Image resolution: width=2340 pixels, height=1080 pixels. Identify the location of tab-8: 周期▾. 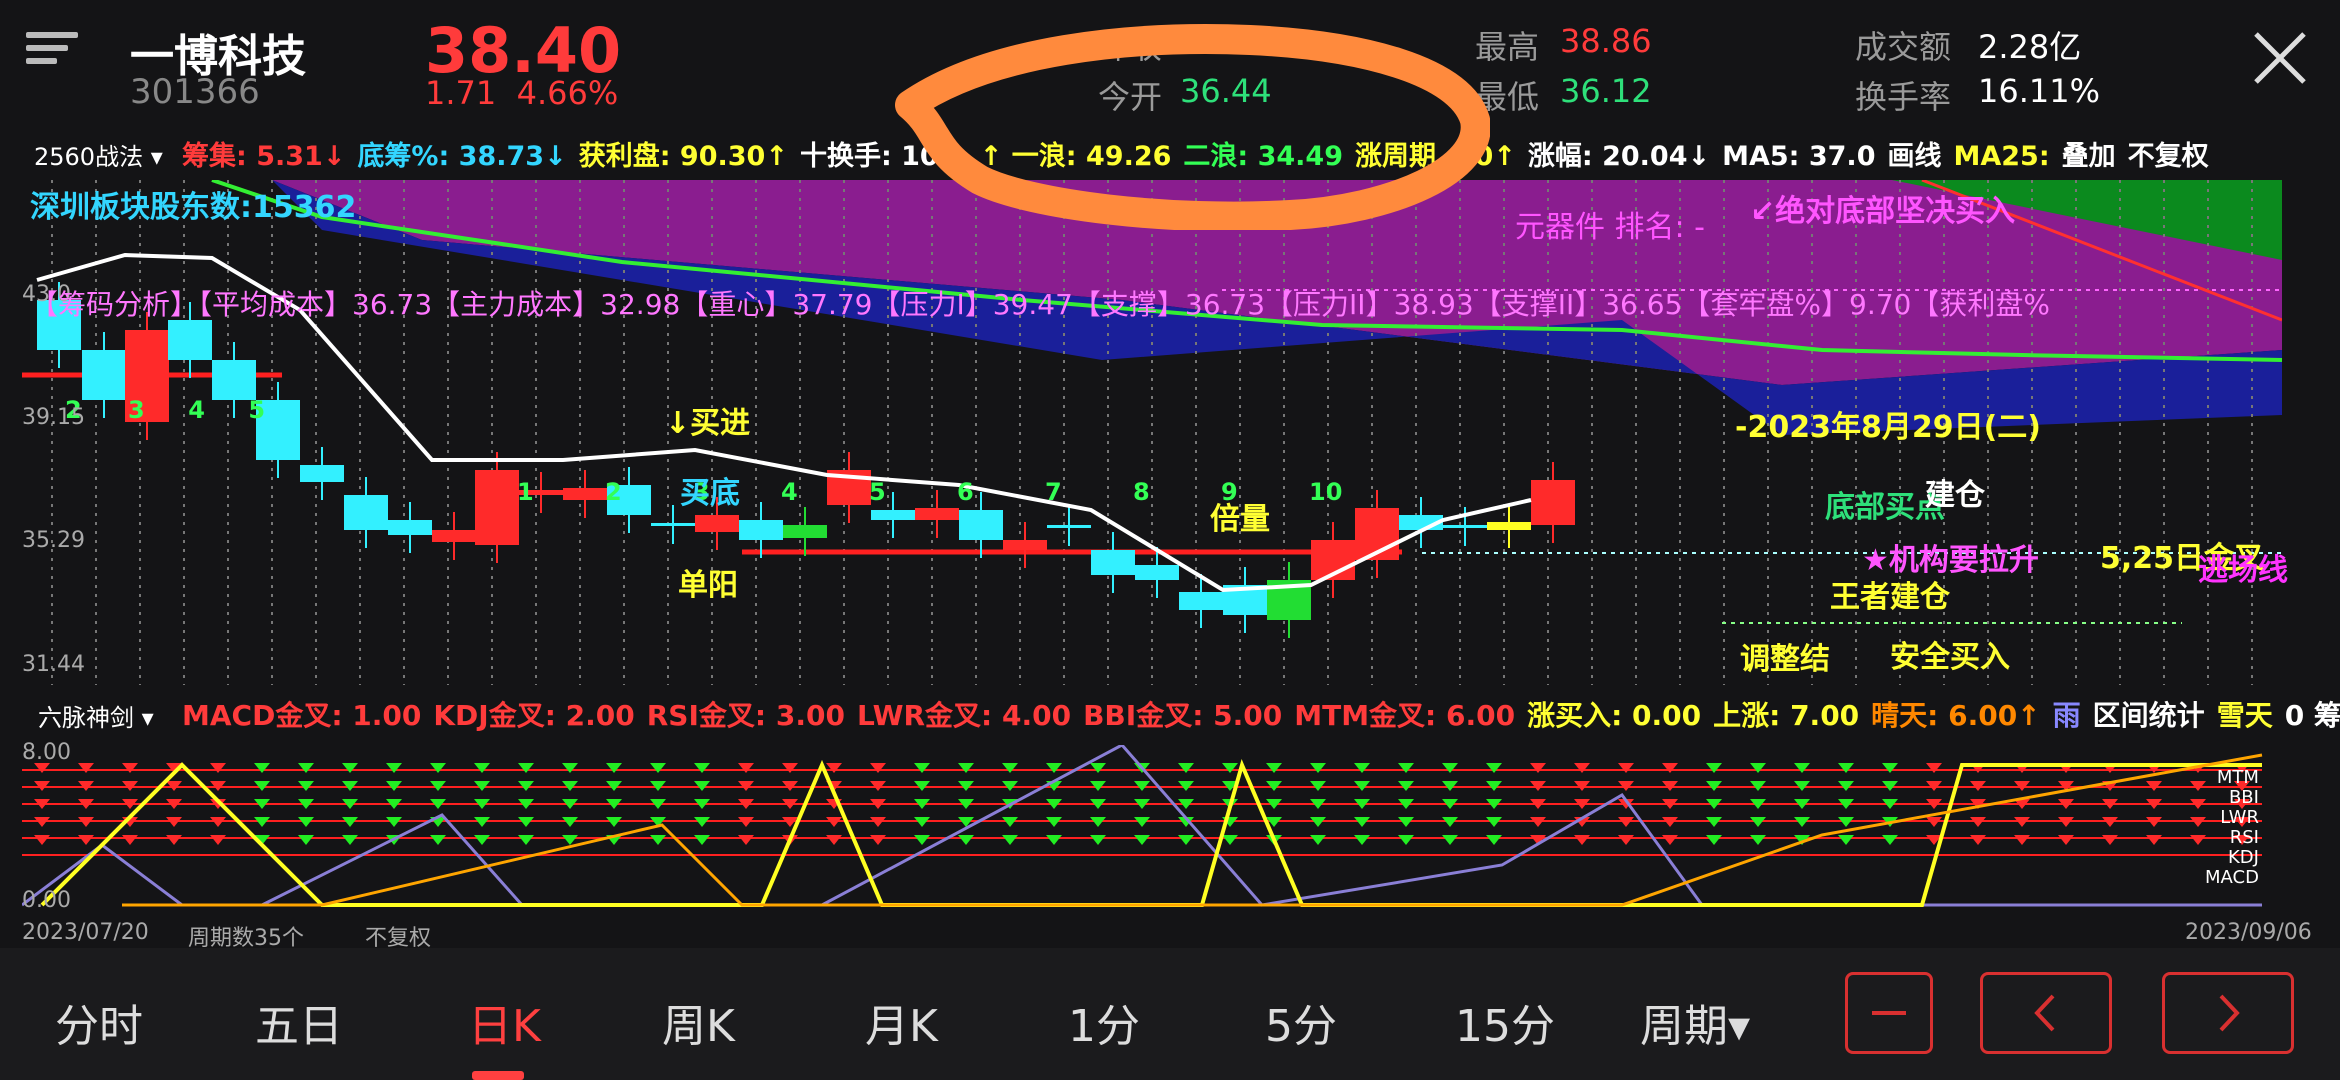
(1695, 1022).